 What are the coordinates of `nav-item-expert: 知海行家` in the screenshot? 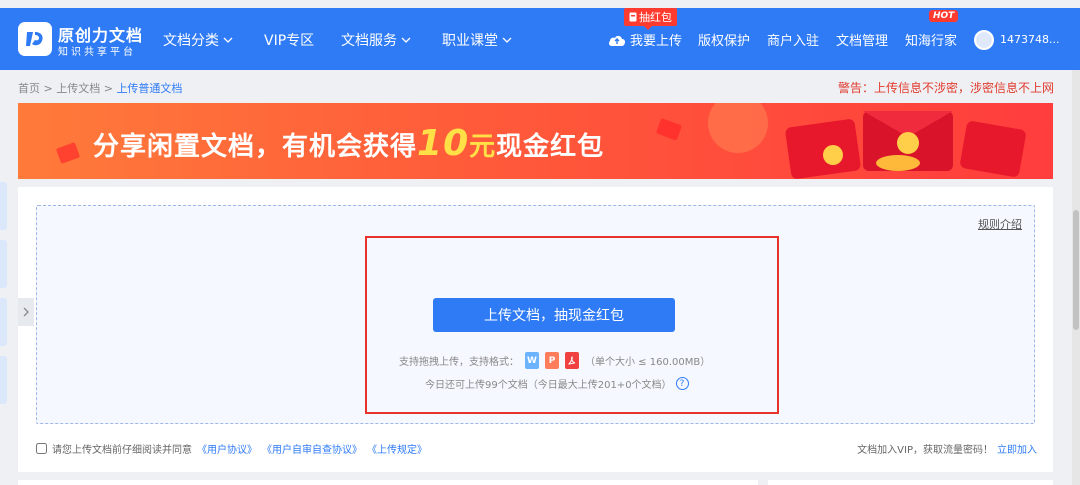 It's located at (931, 39).